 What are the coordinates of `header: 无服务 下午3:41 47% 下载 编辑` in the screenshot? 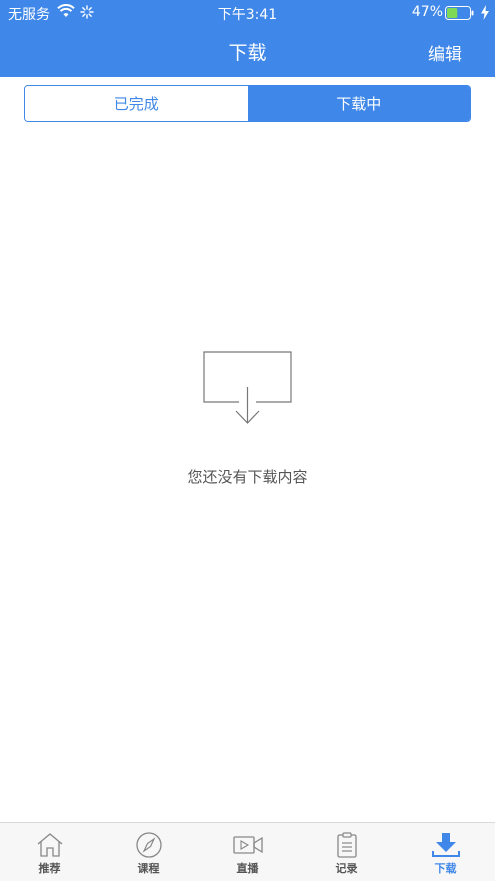 It's located at (247, 38).